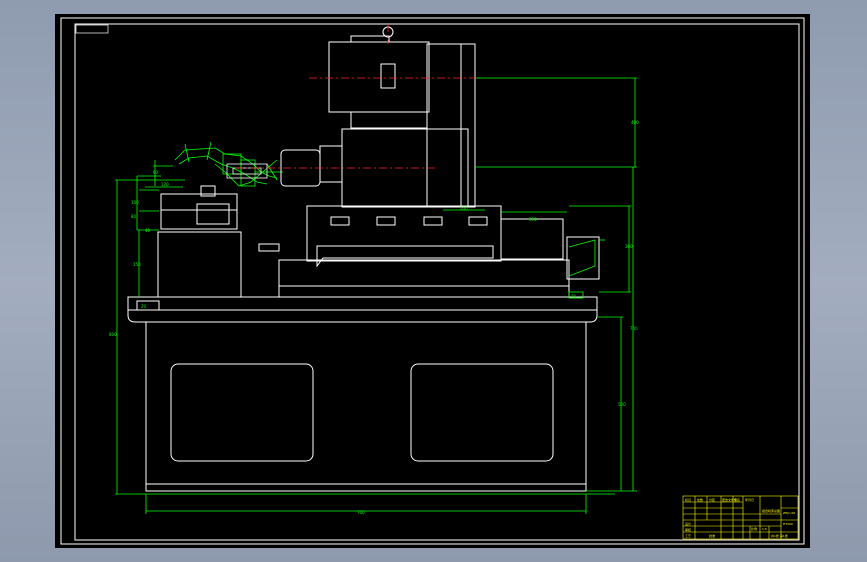 The height and width of the screenshot is (562, 867). Describe the element at coordinates (92, 29) in the screenshot. I see `sheet-corner-tag` at that location.